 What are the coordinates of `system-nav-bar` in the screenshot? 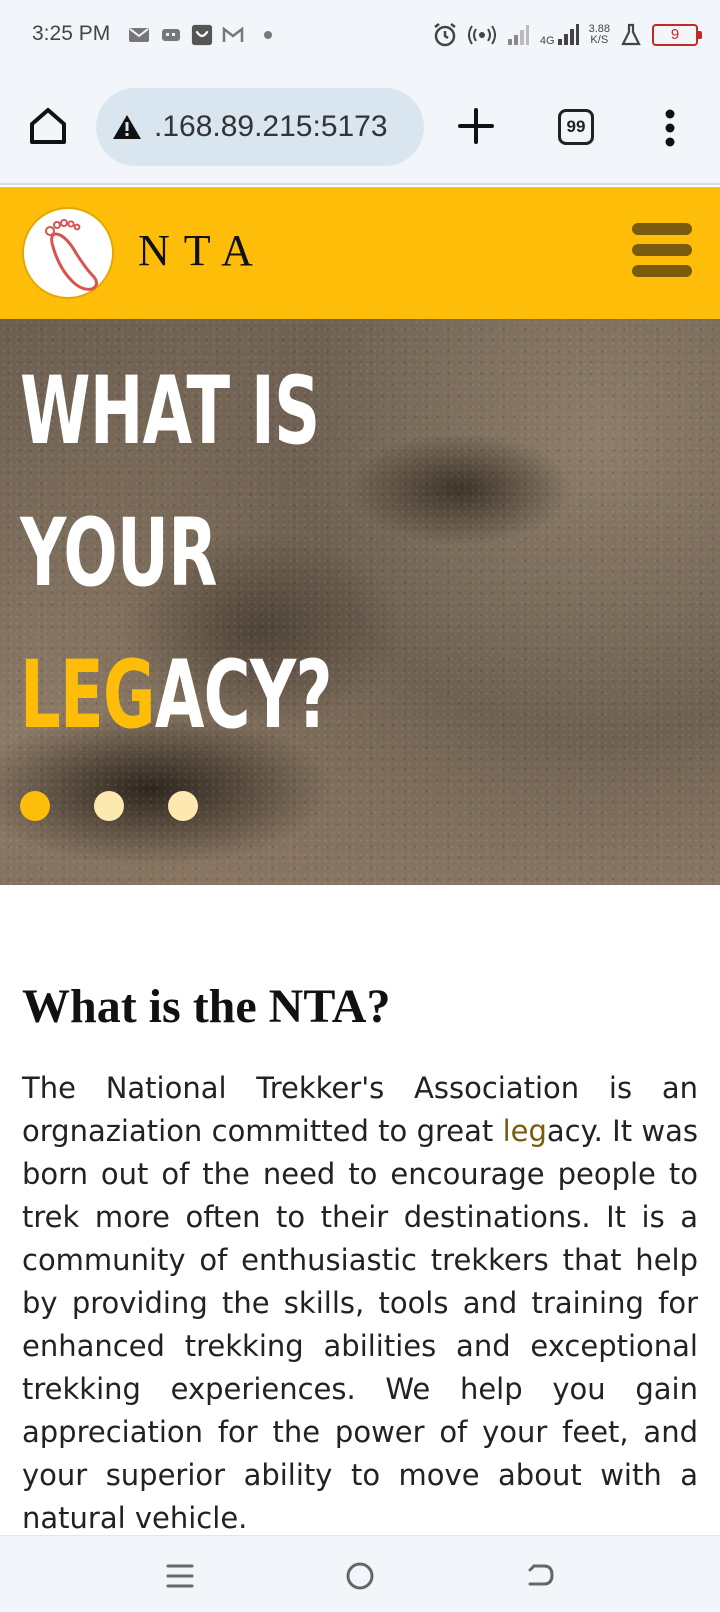 It's located at (360, 1573).